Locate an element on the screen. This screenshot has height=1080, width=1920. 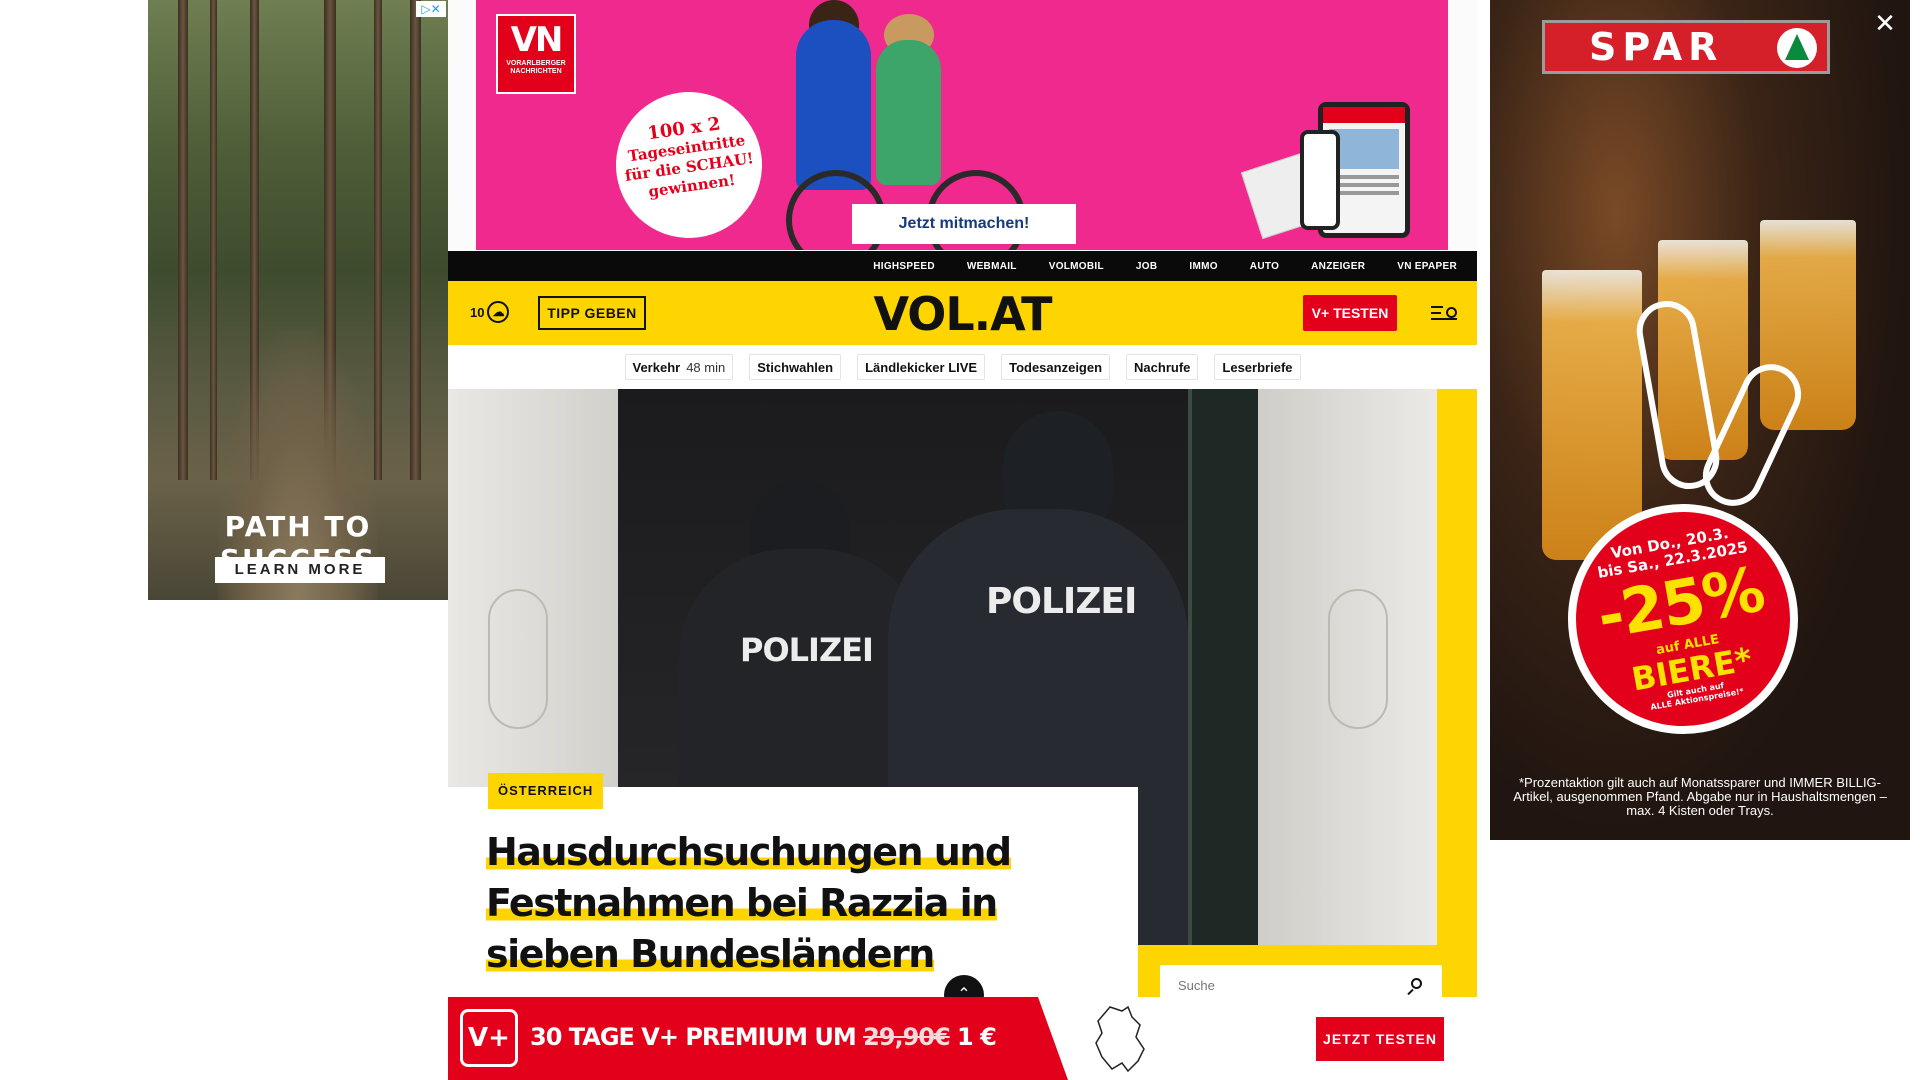
promo-old-price: 29,90€ is located at coordinates (907, 1037).